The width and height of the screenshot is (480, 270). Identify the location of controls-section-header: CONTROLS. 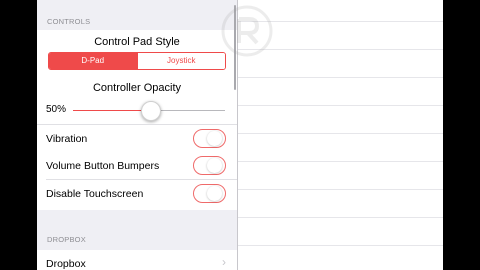
(69, 21).